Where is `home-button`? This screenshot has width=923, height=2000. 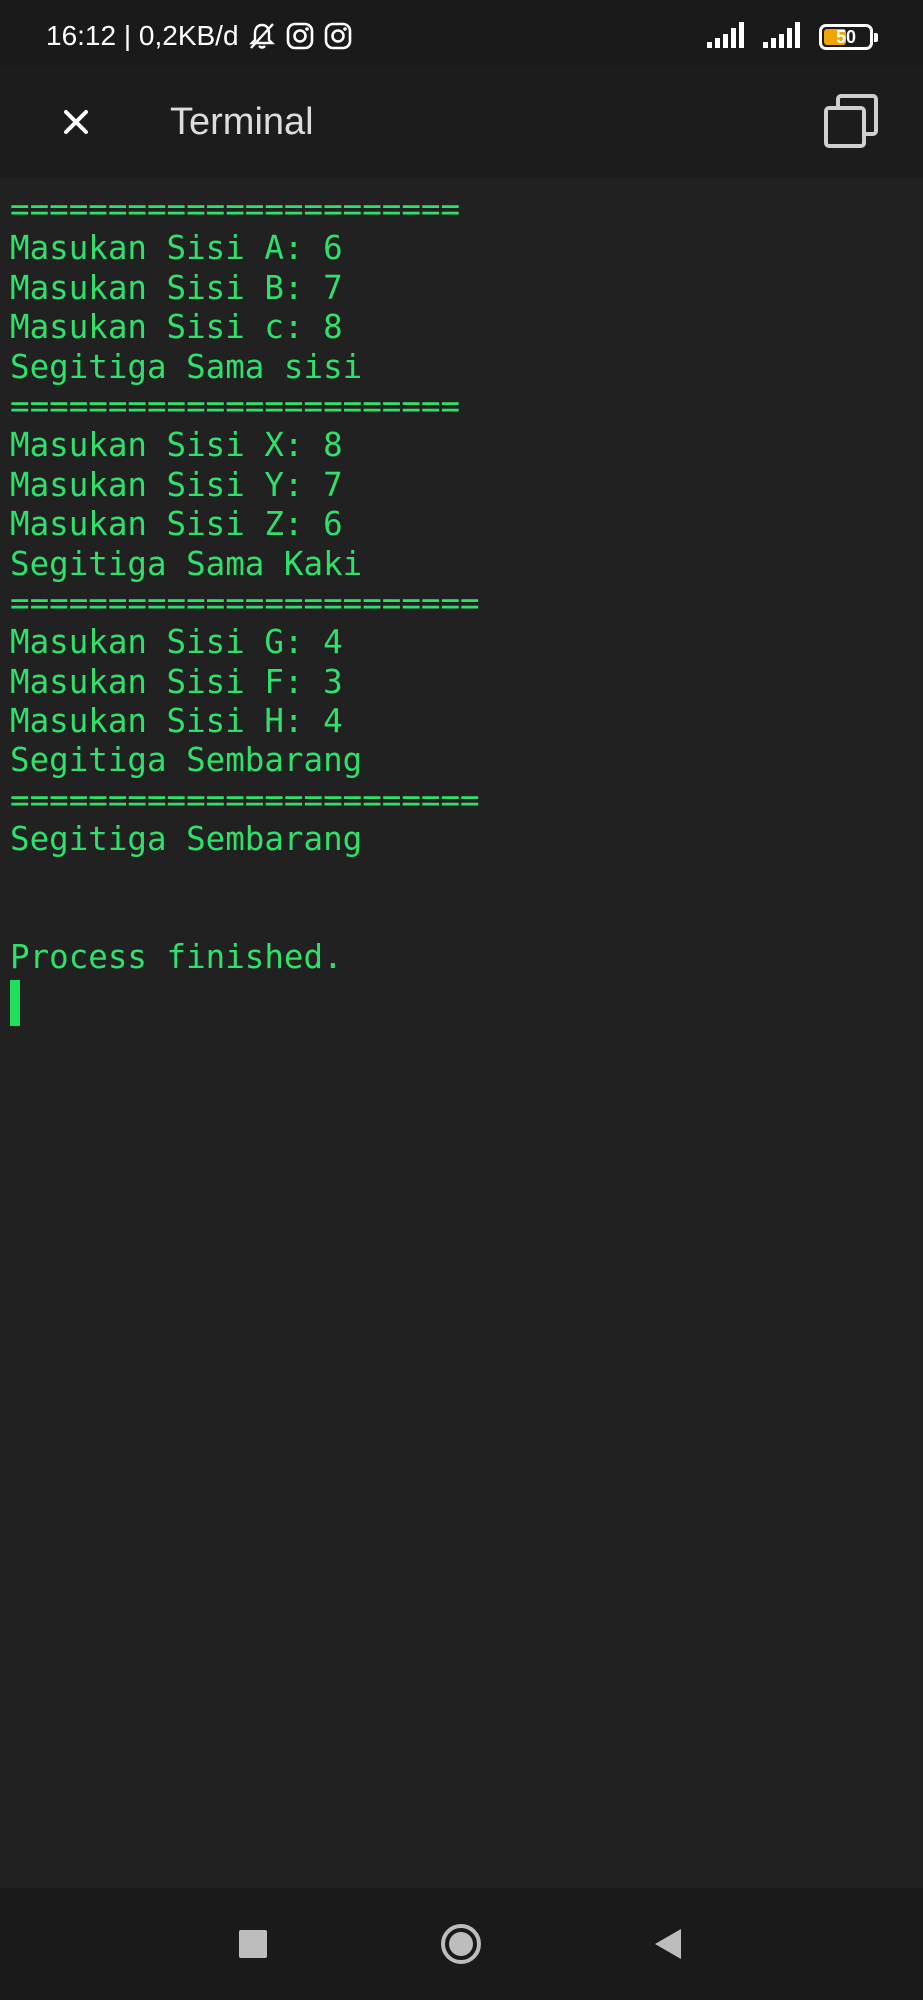
home-button is located at coordinates (461, 1944).